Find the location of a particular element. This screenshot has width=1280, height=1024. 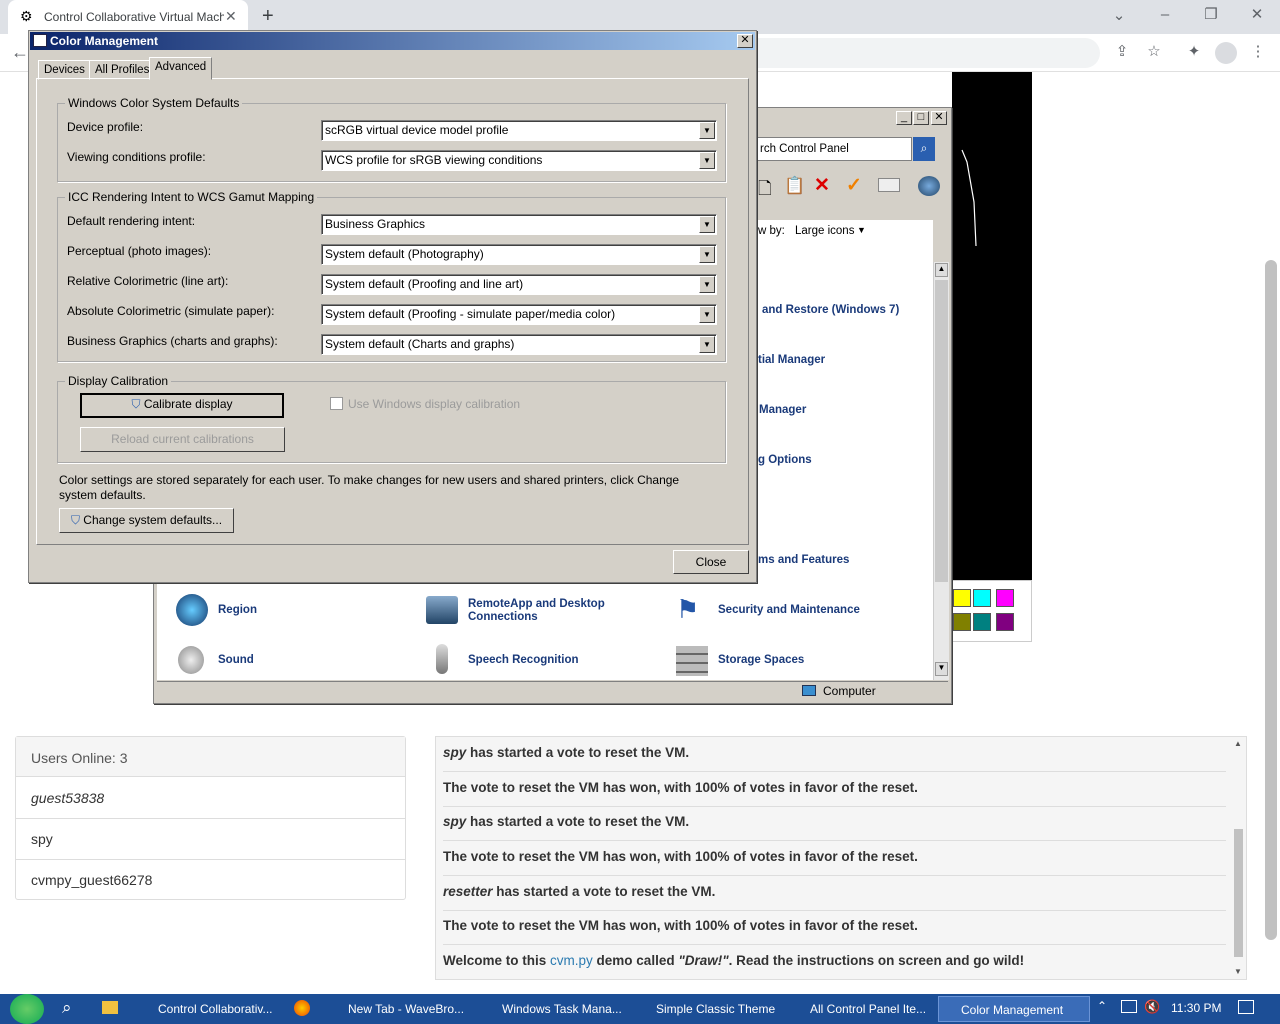

share-icon: ⇪ is located at coordinates (1122, 52).